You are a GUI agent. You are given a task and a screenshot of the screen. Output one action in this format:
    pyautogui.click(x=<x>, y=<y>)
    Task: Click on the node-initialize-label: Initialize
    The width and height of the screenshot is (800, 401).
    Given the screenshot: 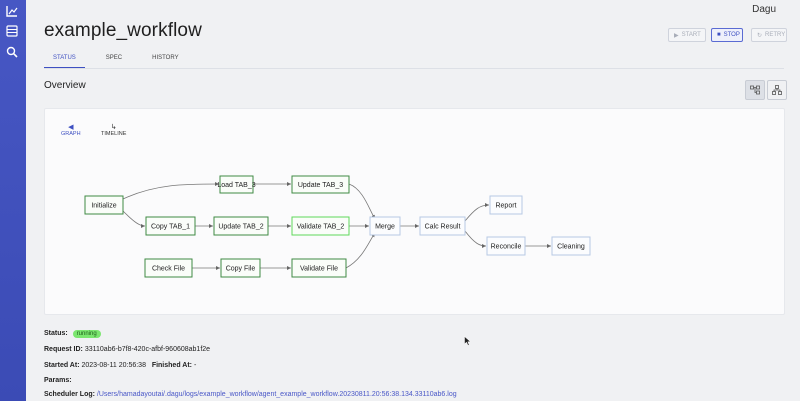 What is the action you would take?
    pyautogui.click(x=103, y=206)
    